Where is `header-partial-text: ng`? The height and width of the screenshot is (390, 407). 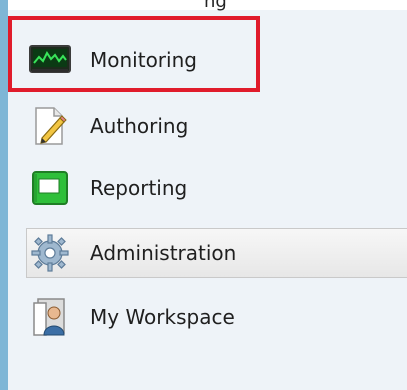
header-partial-text: ng is located at coordinates (215, 6).